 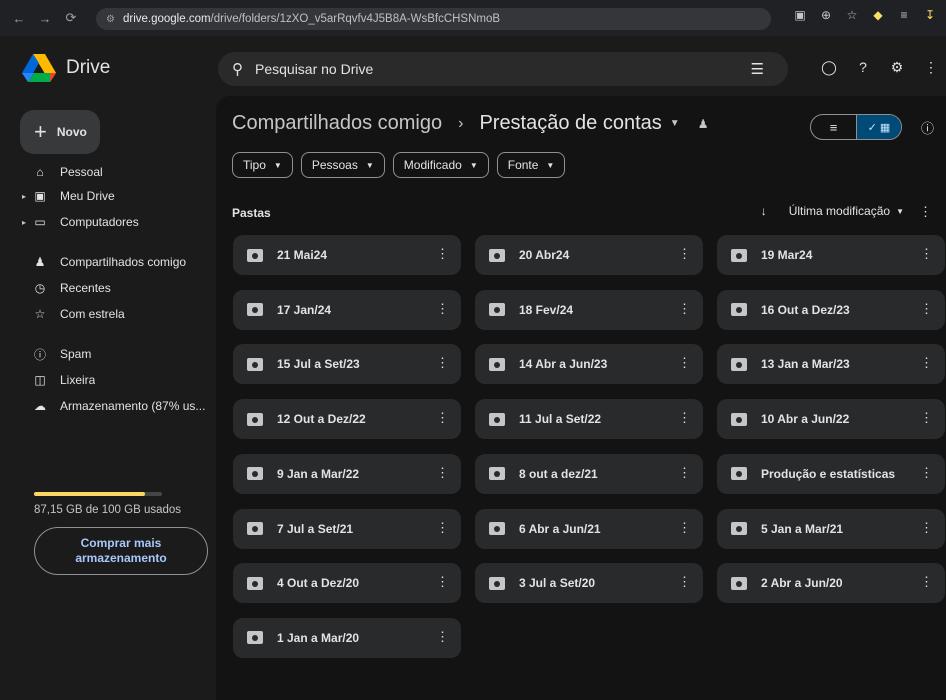 I want to click on sidebar-item-spam: ⓘ Spam, so click(x=108, y=354).